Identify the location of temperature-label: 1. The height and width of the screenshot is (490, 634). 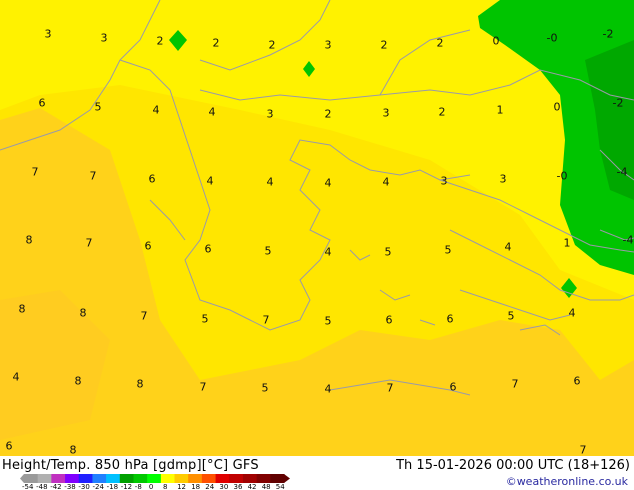
(567, 243).